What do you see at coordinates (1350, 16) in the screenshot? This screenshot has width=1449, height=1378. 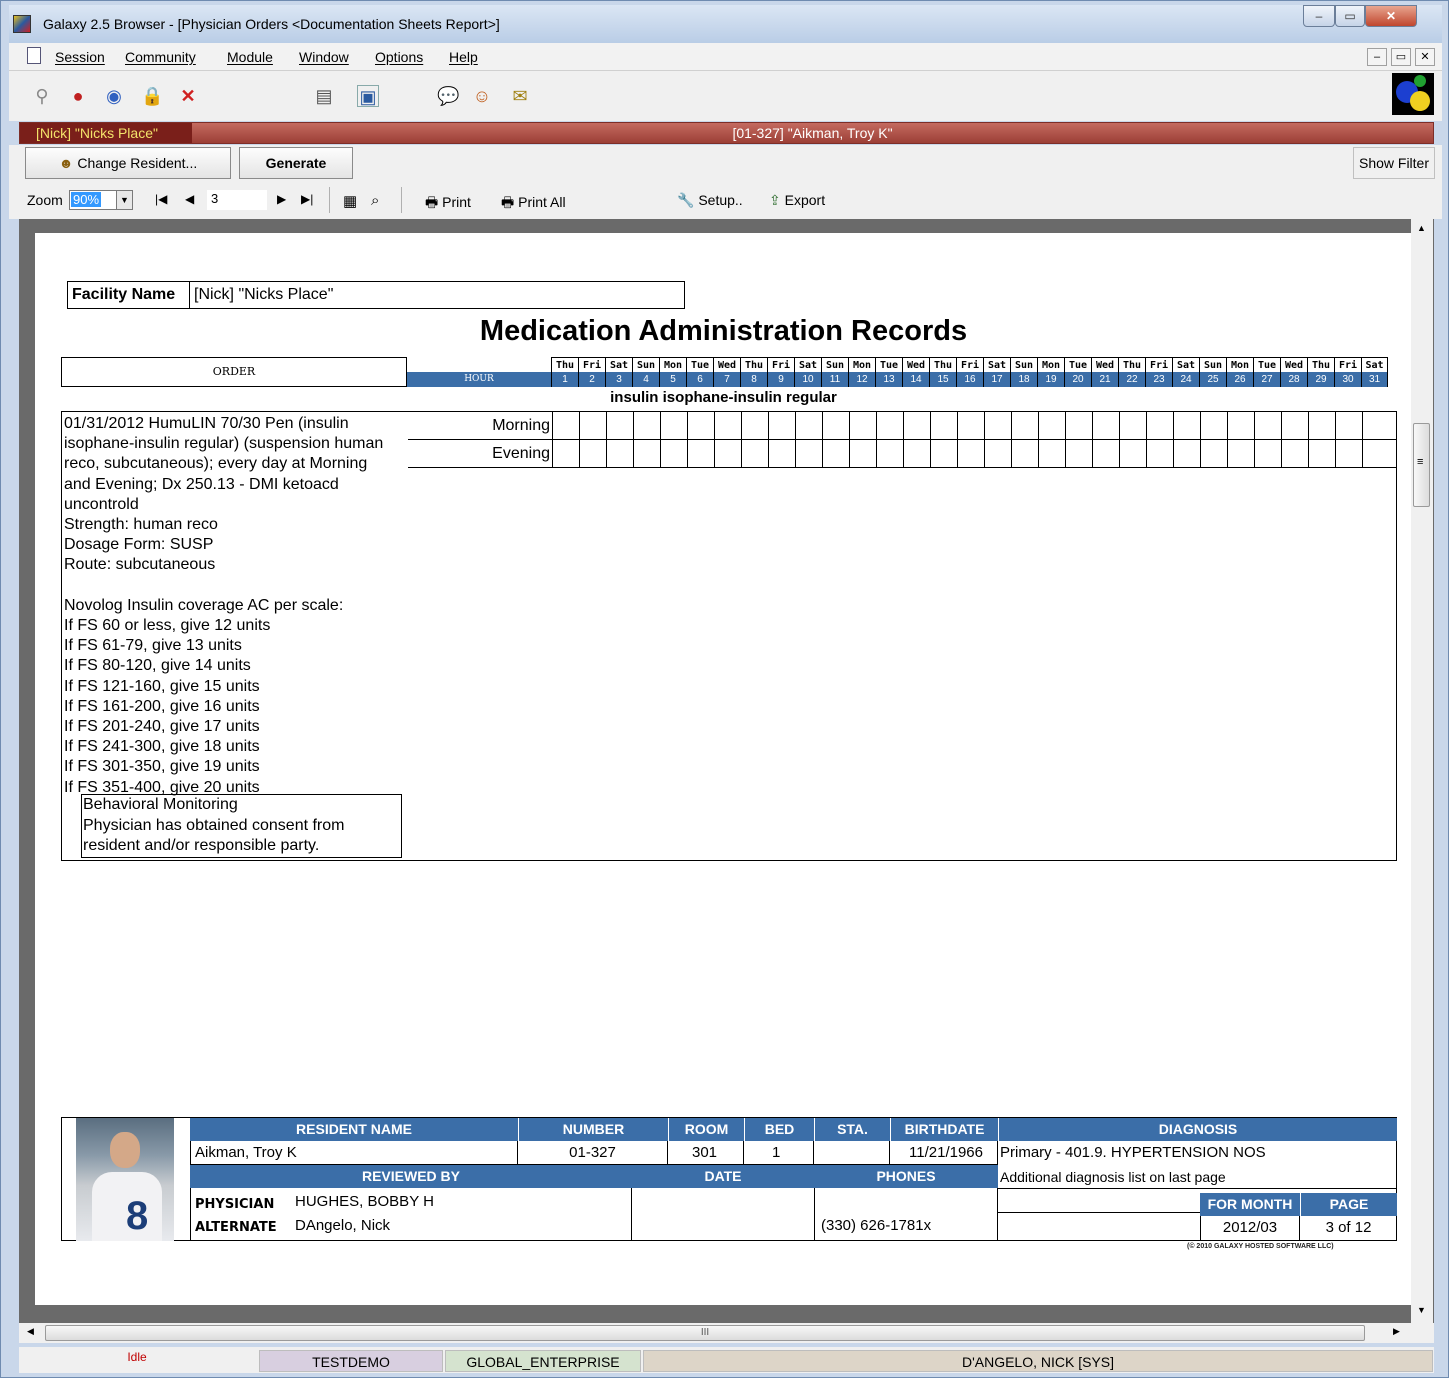 I see `maximize-button: ▭` at bounding box center [1350, 16].